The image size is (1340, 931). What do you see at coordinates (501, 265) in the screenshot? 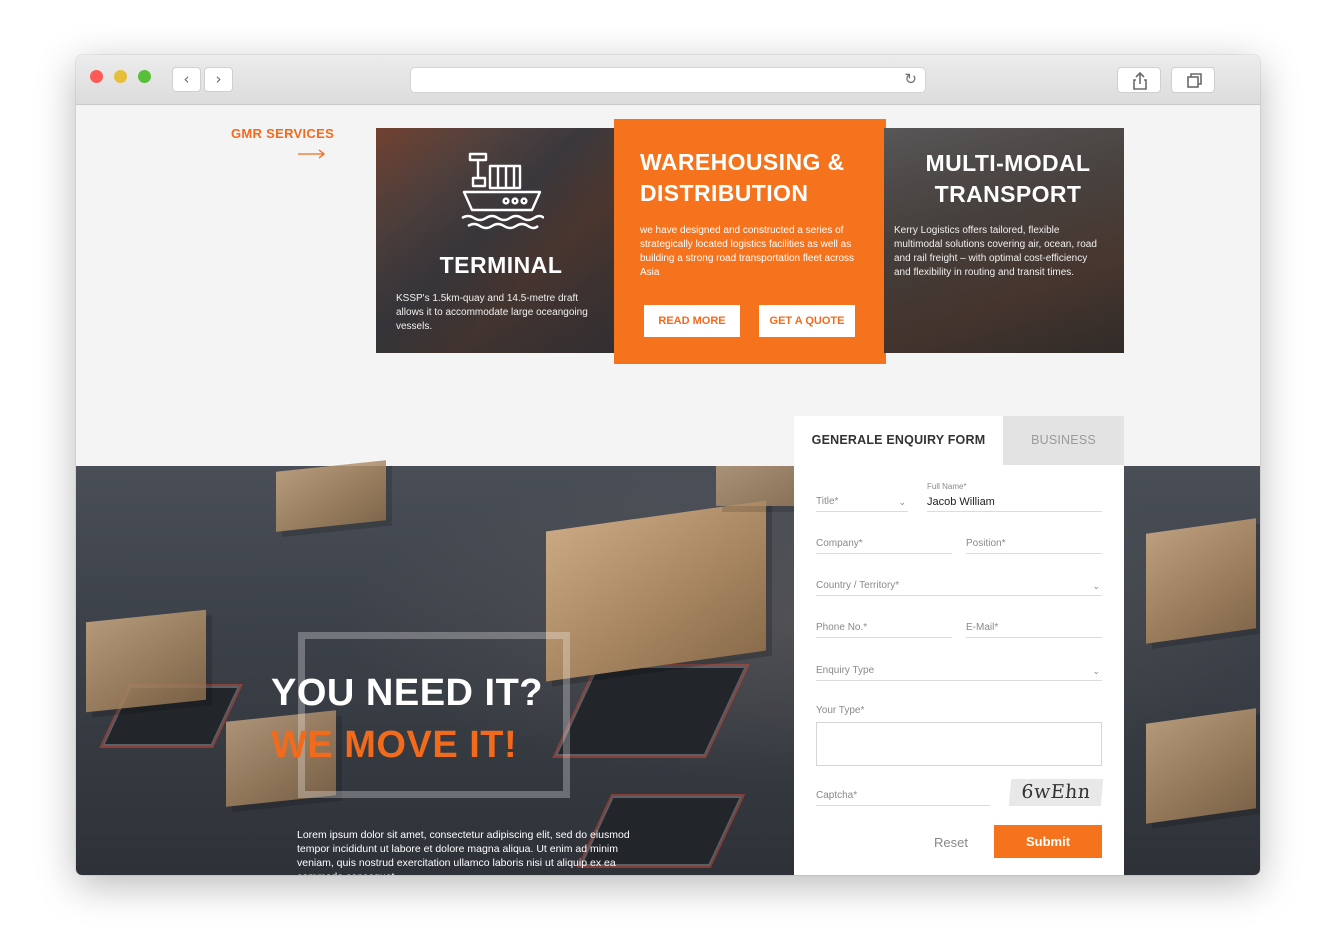
I see `terminal-title: TERMINAL` at bounding box center [501, 265].